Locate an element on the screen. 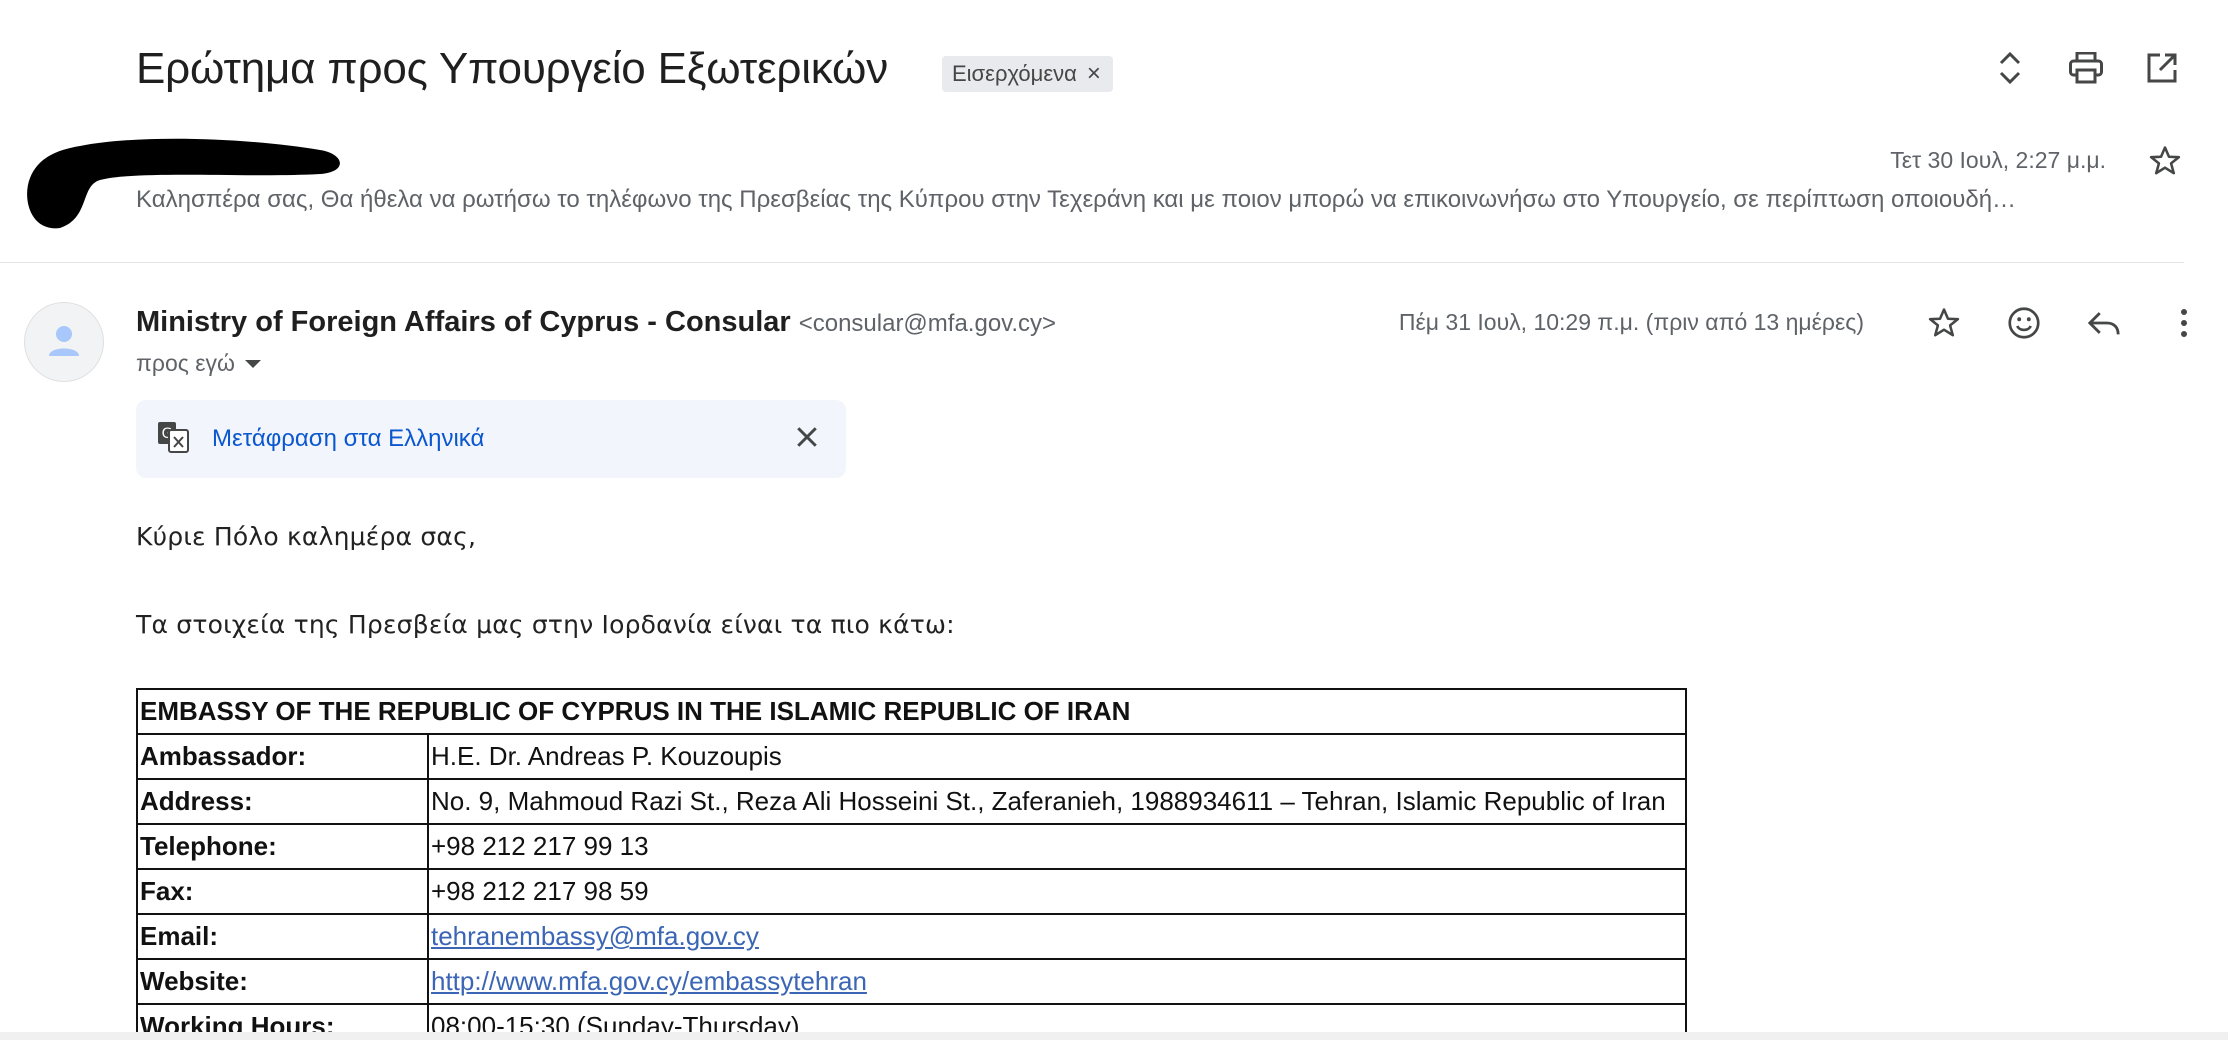  recipients-toggle: προς εγώ is located at coordinates (198, 363).